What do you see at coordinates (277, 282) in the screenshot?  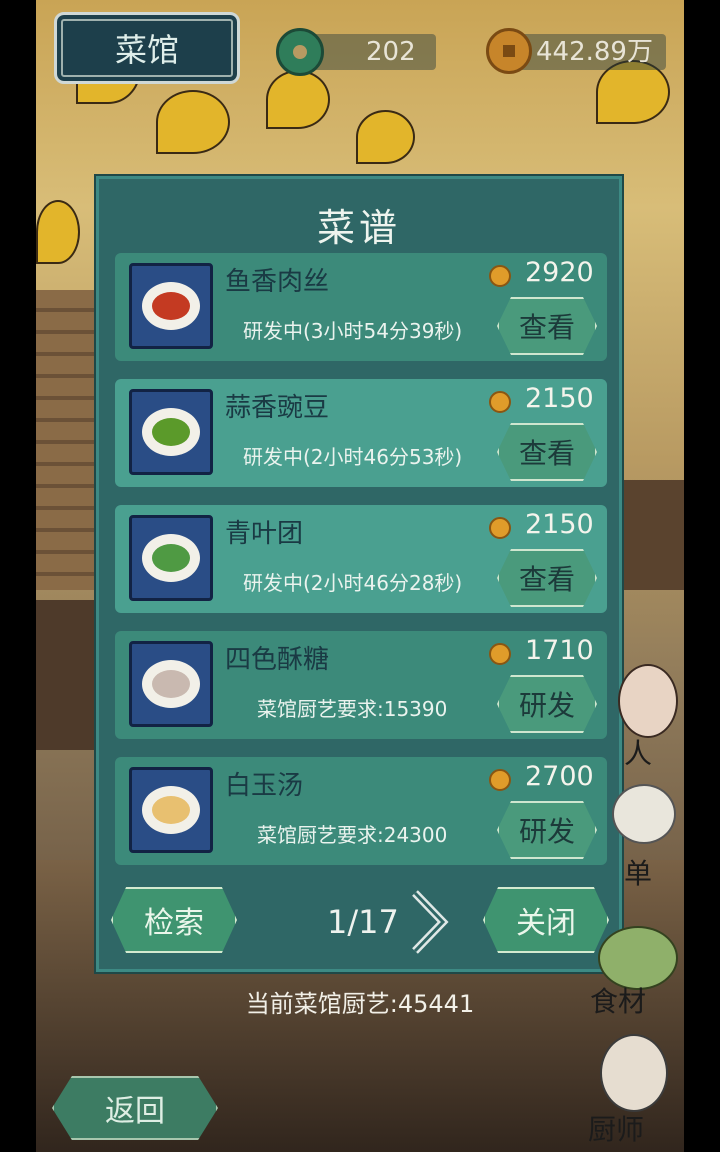 I see `dish-name: 鱼香肉丝` at bounding box center [277, 282].